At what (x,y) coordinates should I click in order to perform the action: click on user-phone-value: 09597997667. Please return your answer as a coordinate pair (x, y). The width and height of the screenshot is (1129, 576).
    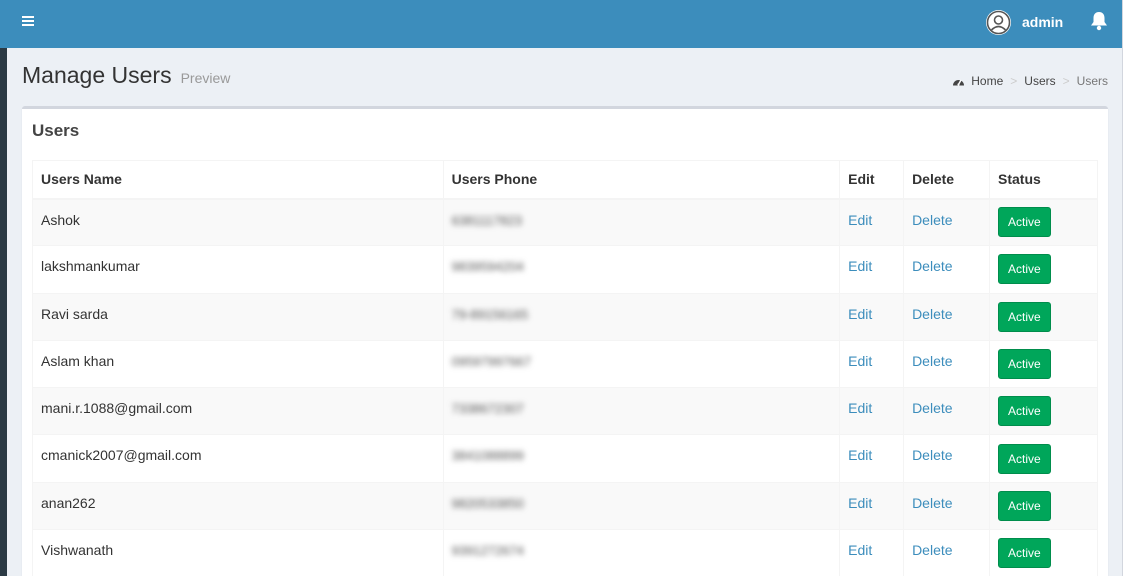
    Looking at the image, I should click on (491, 361).